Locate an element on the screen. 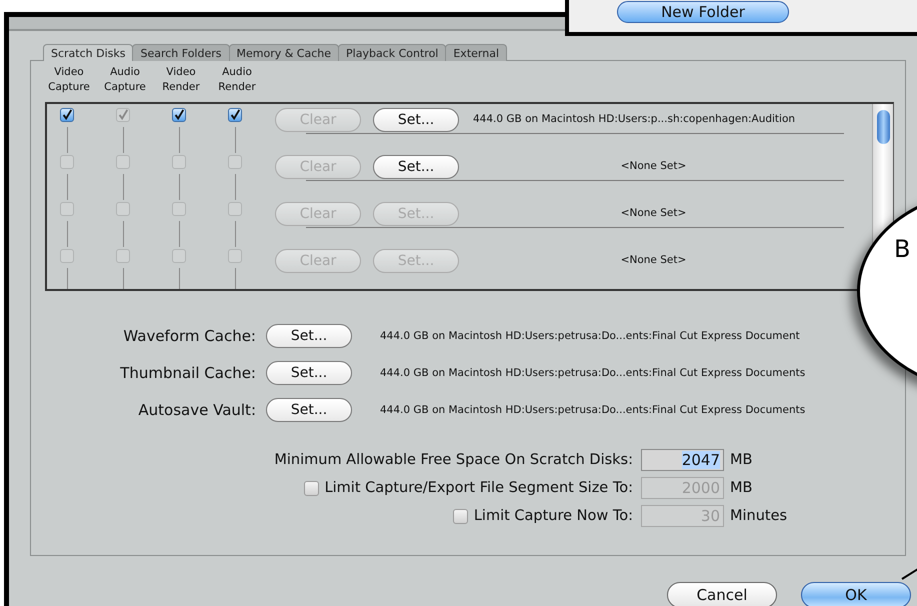 This screenshot has width=917, height=606. tab: Search Folders is located at coordinates (181, 52).